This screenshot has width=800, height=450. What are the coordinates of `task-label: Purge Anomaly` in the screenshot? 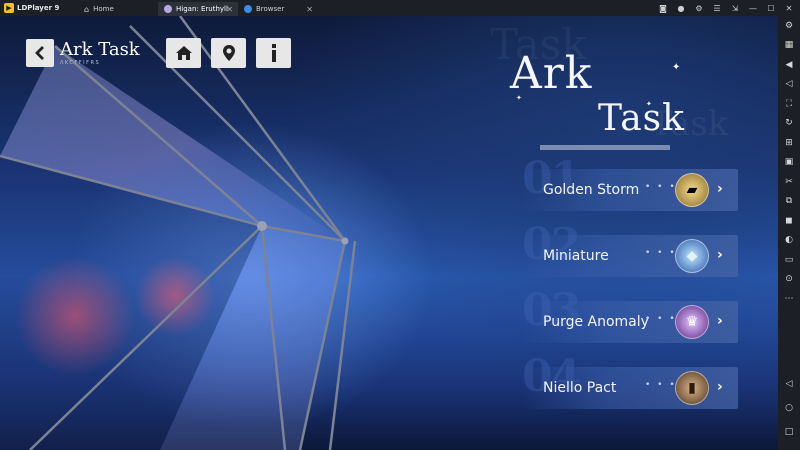 It's located at (596, 322).